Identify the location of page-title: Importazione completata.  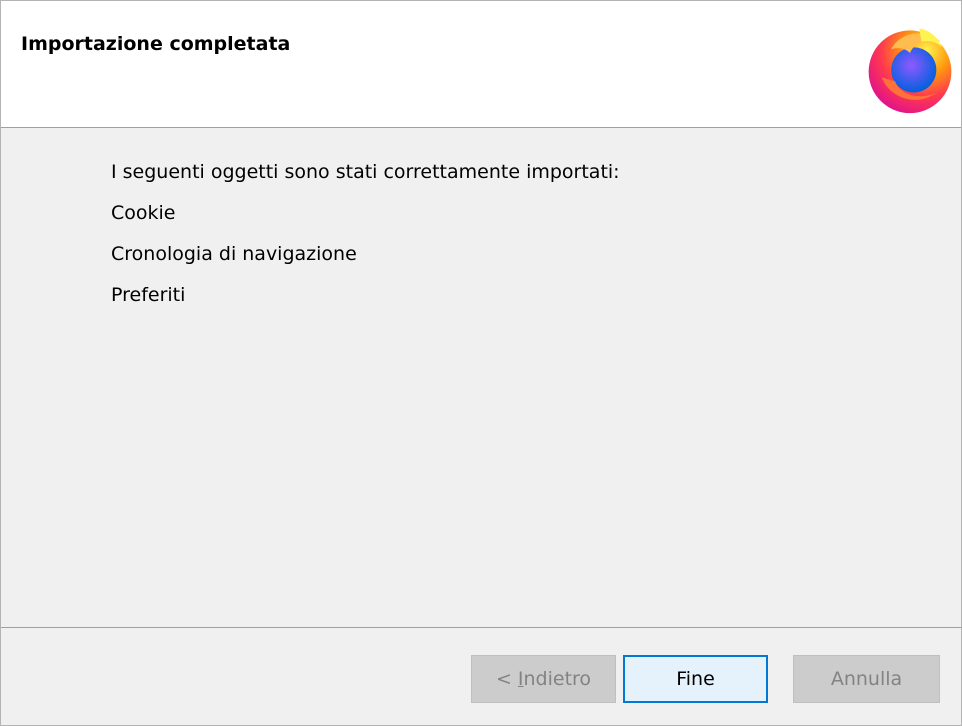
(156, 44).